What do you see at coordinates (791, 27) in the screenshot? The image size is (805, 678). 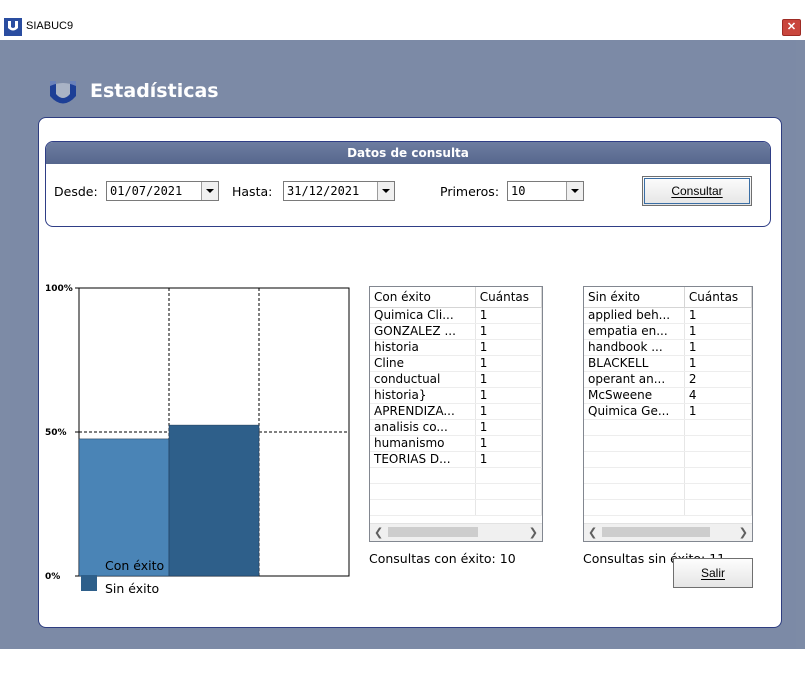 I see `close-button: ✕` at bounding box center [791, 27].